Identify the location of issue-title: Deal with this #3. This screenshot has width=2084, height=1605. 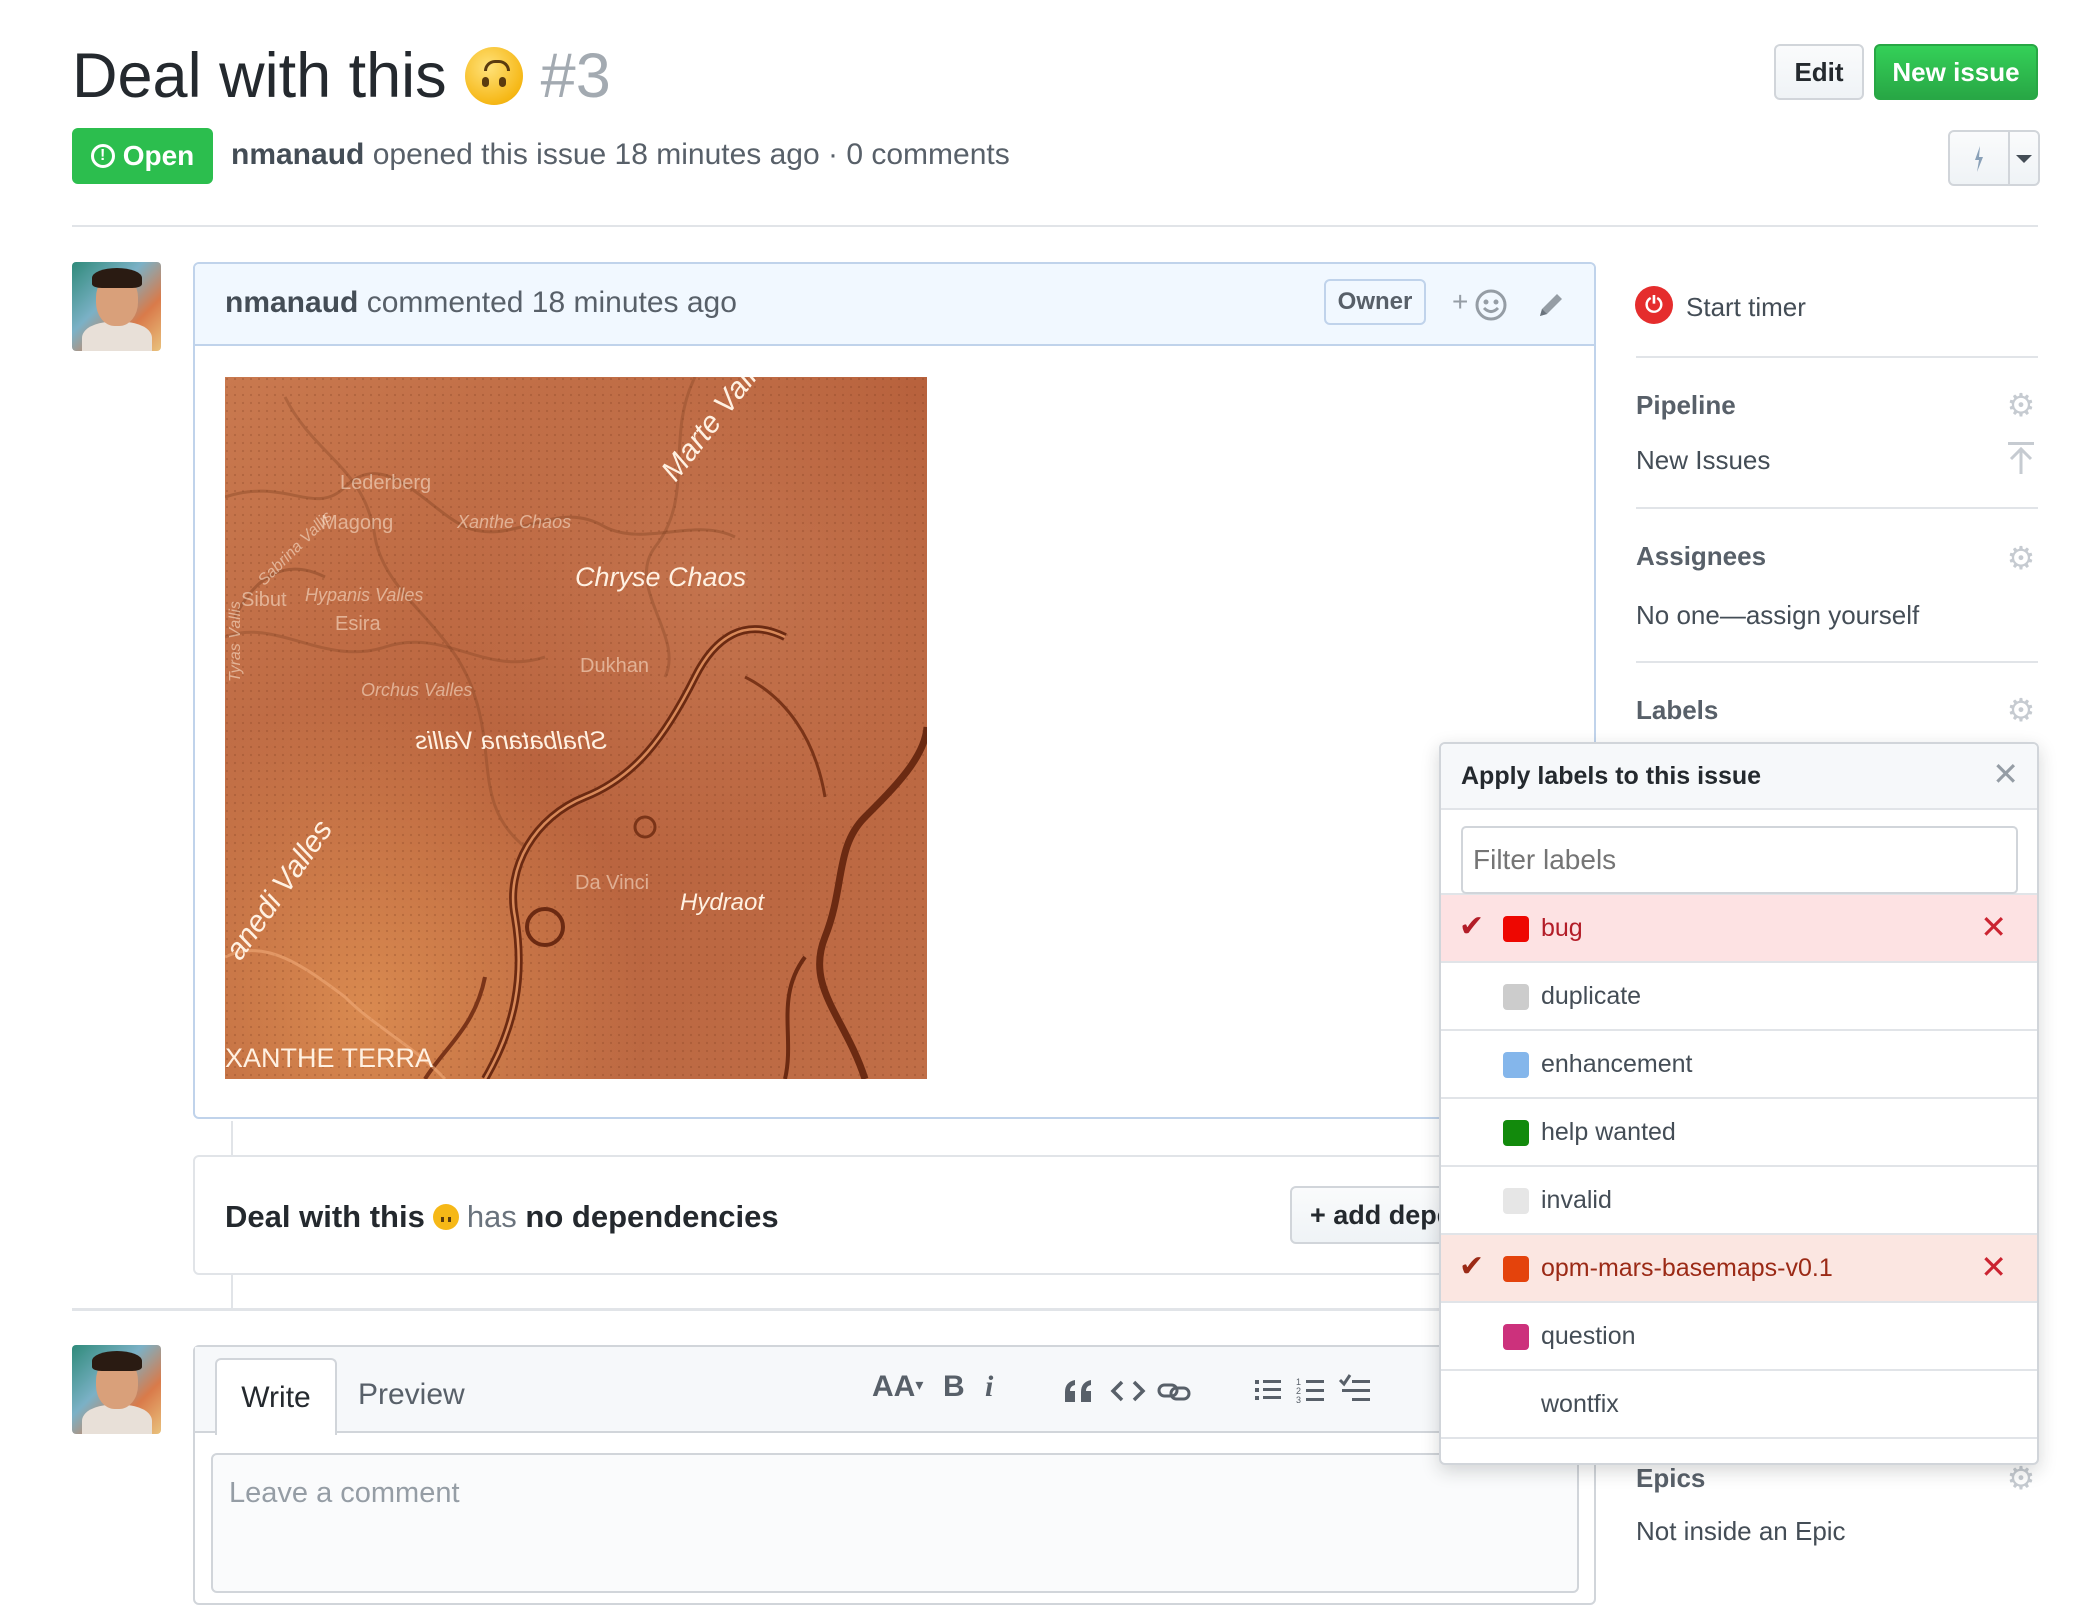
(341, 76).